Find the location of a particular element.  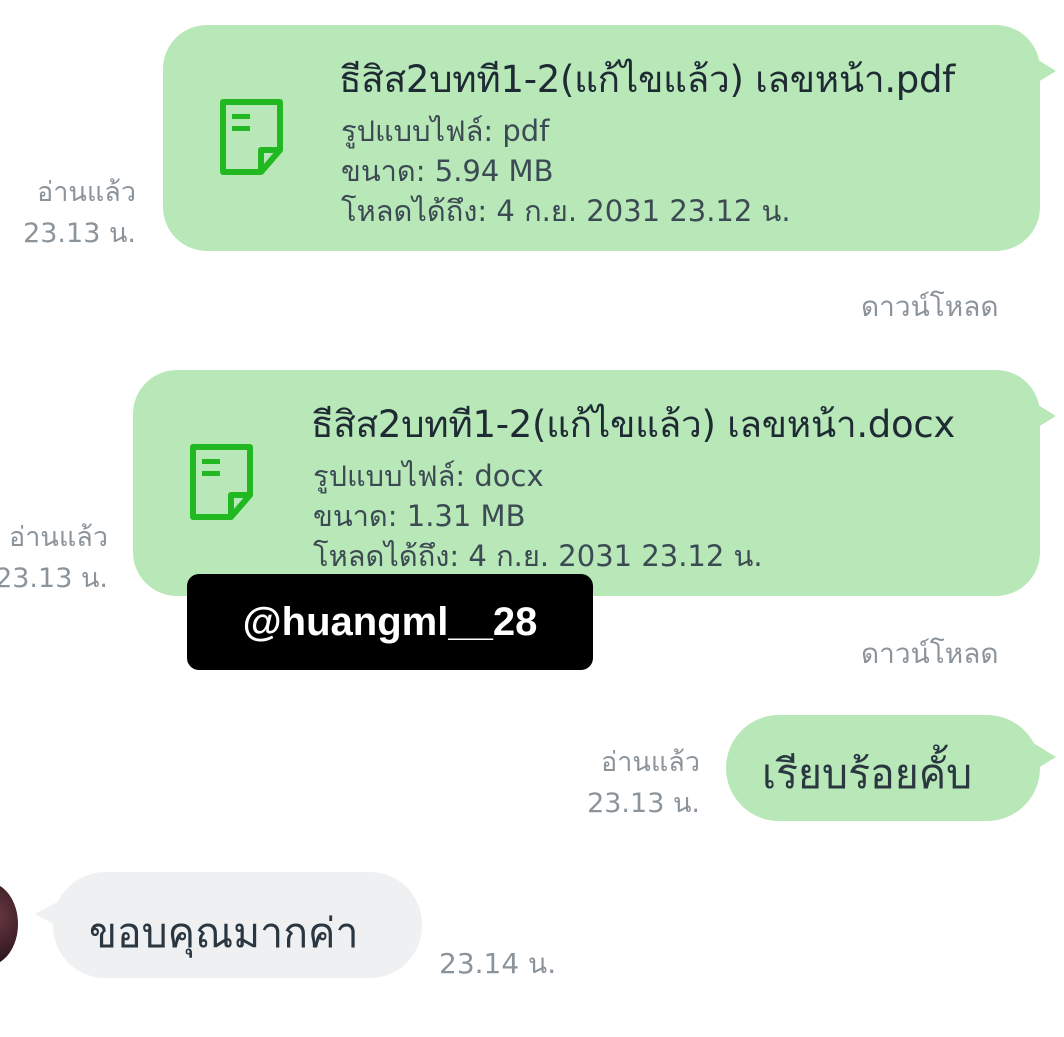

message-1-status: อ่านแล้ว 23.13 น. is located at coordinates (75, 213).